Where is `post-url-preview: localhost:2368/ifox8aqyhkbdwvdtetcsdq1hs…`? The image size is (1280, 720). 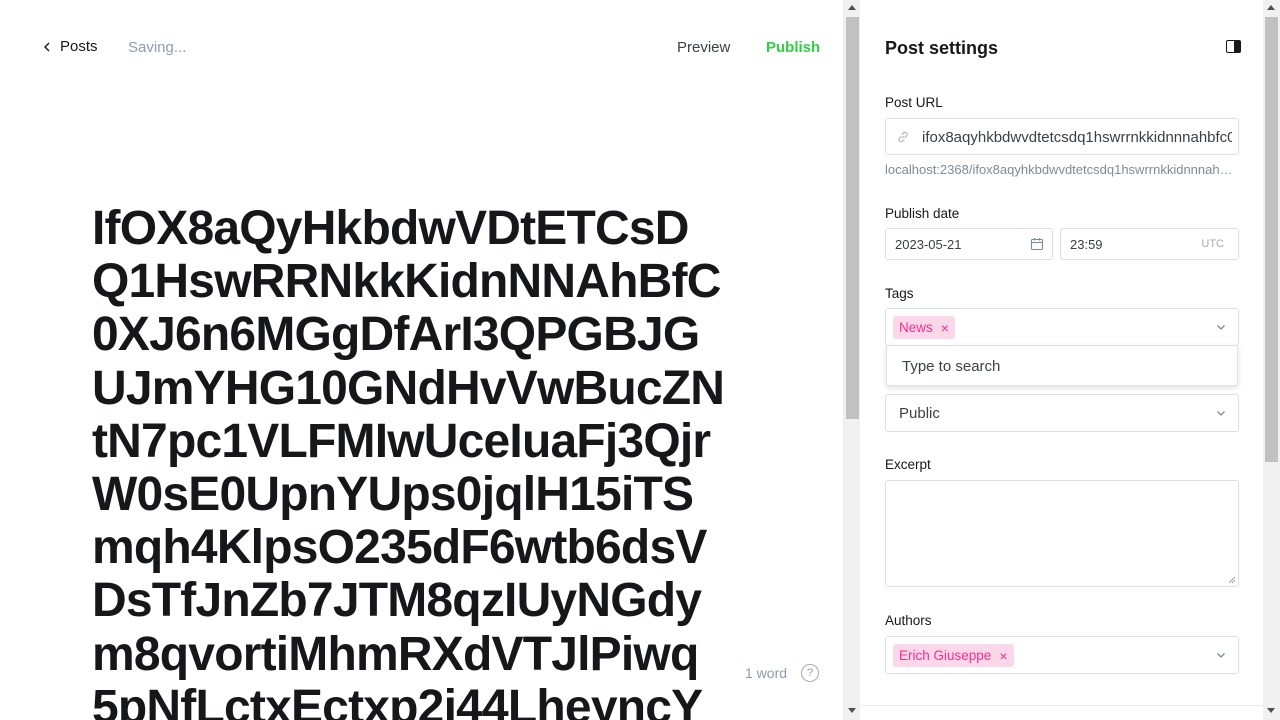 post-url-preview: localhost:2368/ifox8aqyhkbdwvdtetcsdq1hs… is located at coordinates (1060, 169).